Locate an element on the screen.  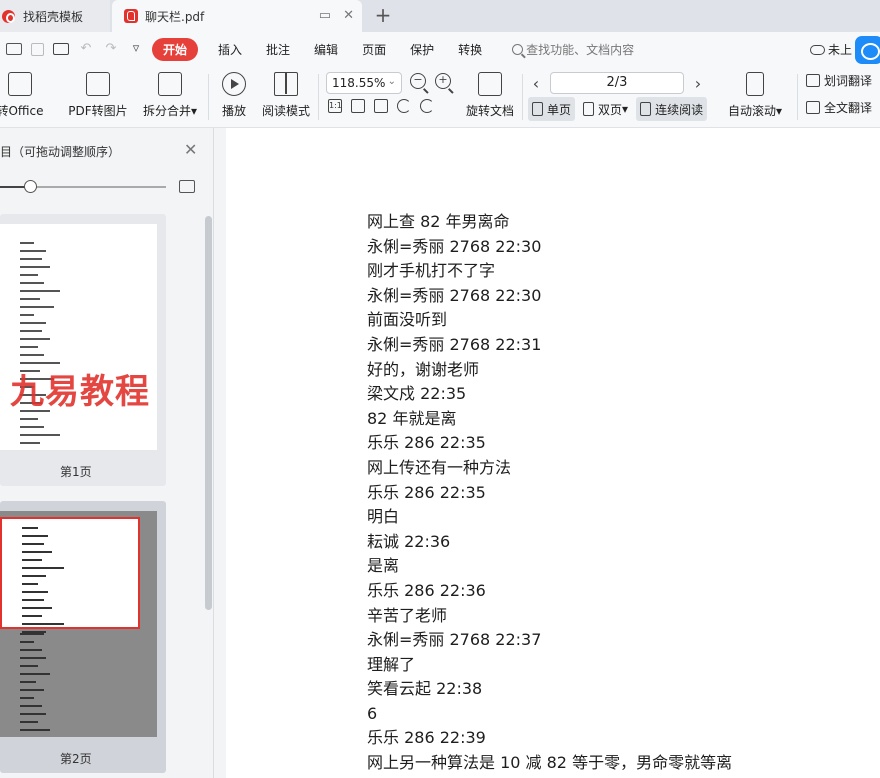
document-line: 梁文戍 22:35 is located at coordinates (417, 394).